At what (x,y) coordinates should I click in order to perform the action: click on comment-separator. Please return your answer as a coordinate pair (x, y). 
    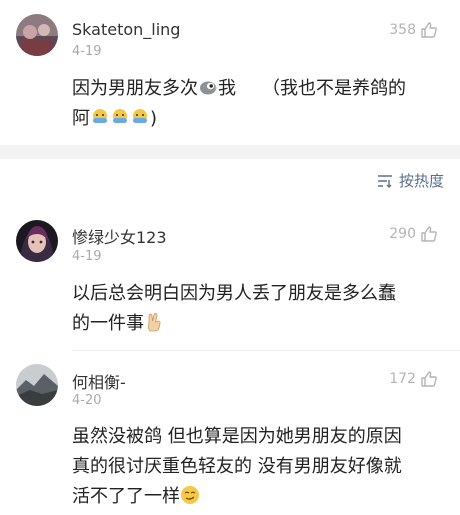
    Looking at the image, I should click on (266, 350).